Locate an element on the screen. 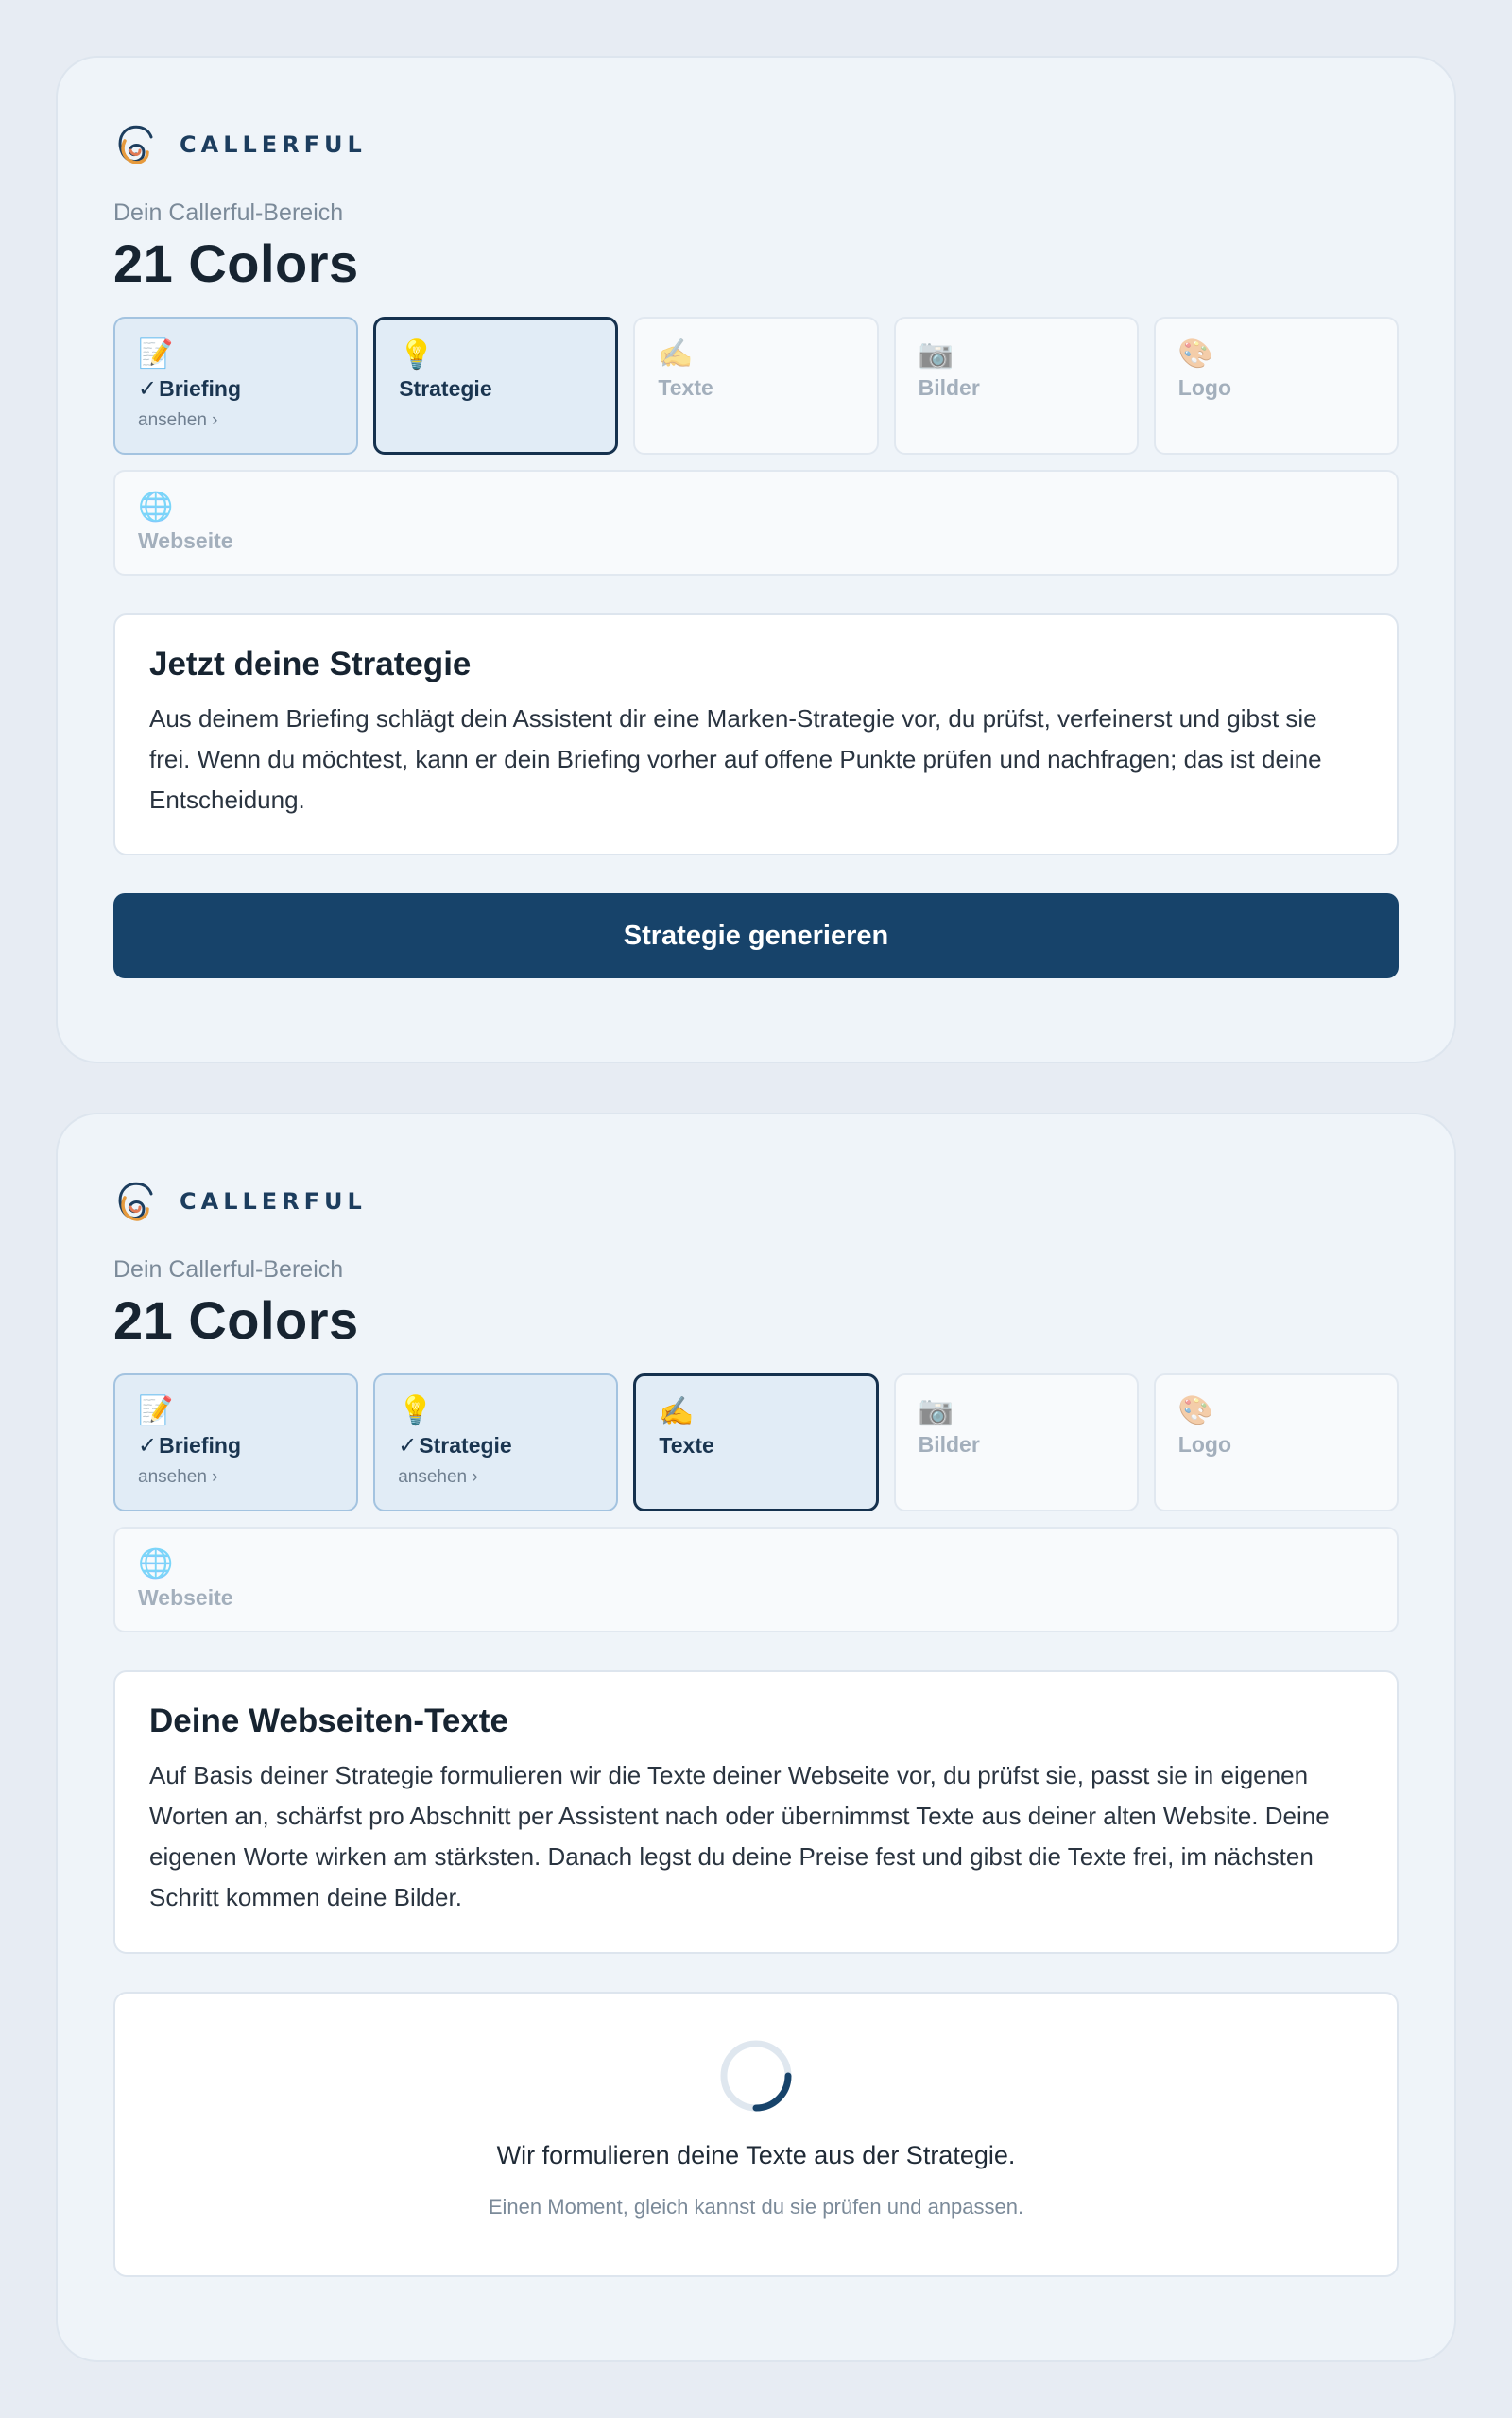 The height and width of the screenshot is (2418, 1512). loading-spinner-icon is located at coordinates (756, 2076).